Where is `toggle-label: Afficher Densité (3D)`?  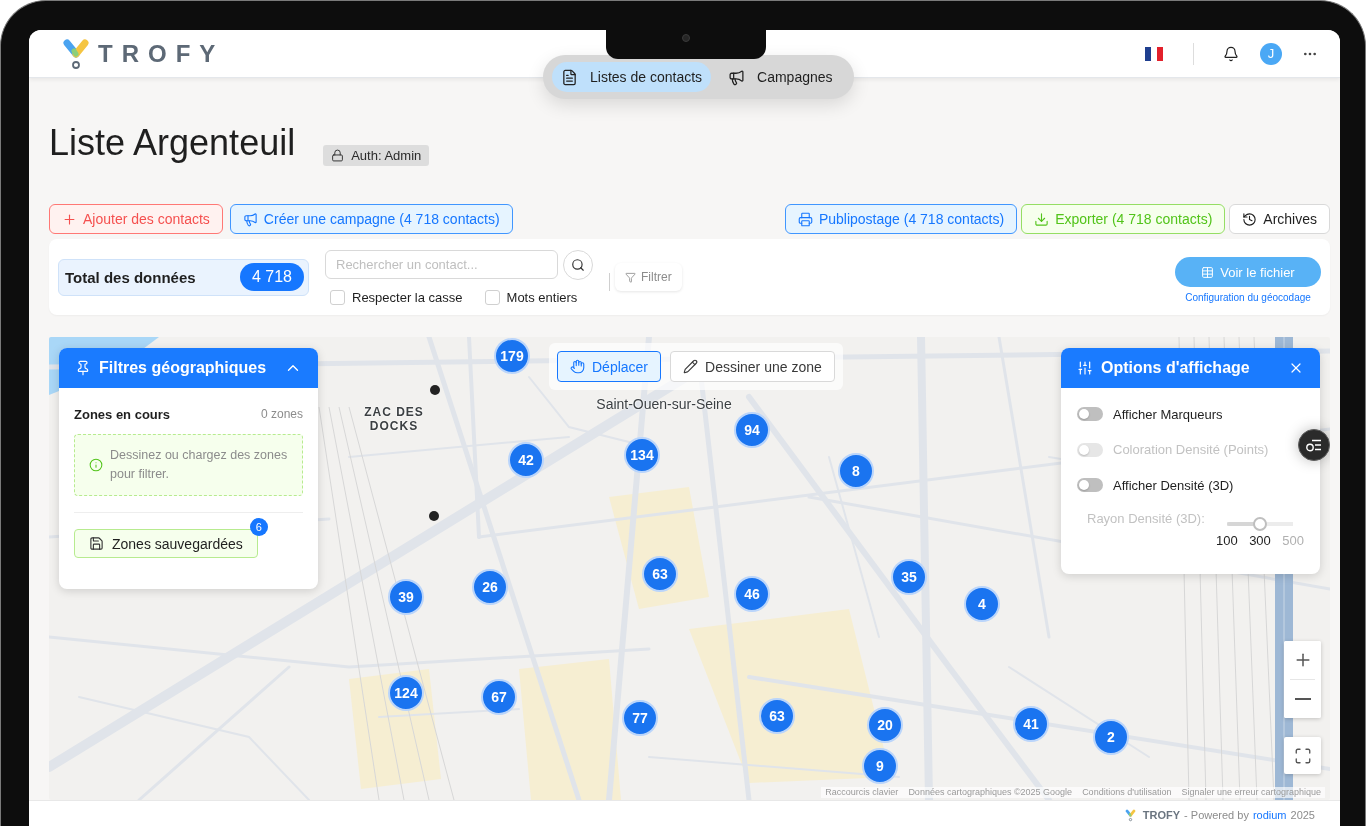
toggle-label: Afficher Densité (3D) is located at coordinates (1173, 485).